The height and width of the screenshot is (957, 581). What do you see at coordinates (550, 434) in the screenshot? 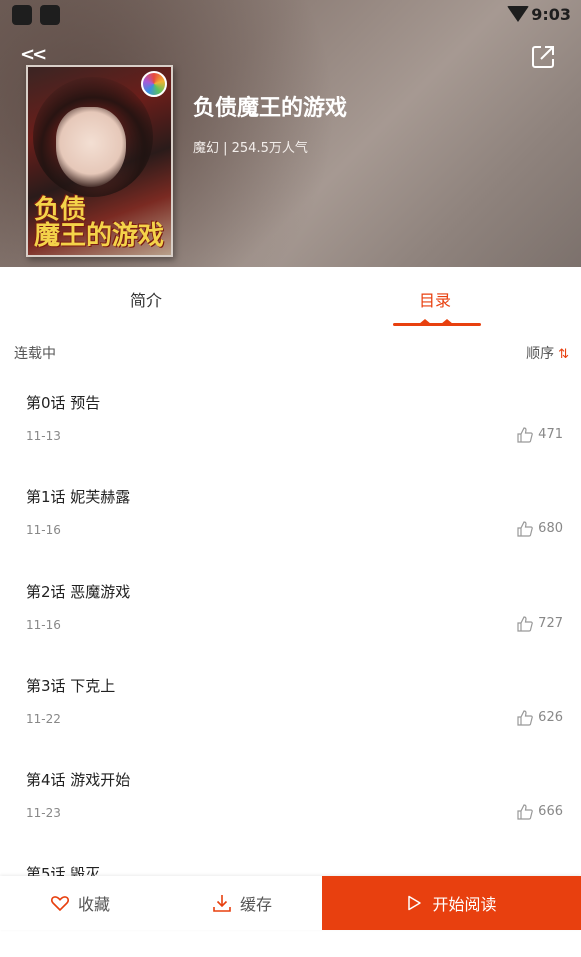
I see `chapter-likes: 471` at bounding box center [550, 434].